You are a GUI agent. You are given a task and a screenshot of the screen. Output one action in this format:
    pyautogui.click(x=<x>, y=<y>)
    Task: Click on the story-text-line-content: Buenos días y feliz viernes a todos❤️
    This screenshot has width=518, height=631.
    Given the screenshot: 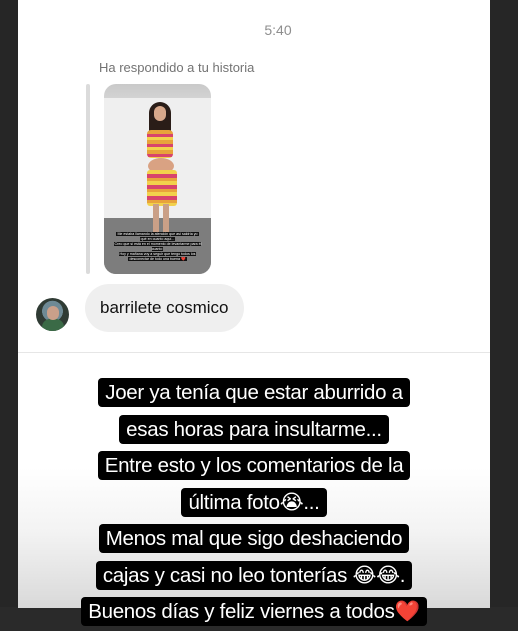 What is the action you would take?
    pyautogui.click(x=254, y=611)
    